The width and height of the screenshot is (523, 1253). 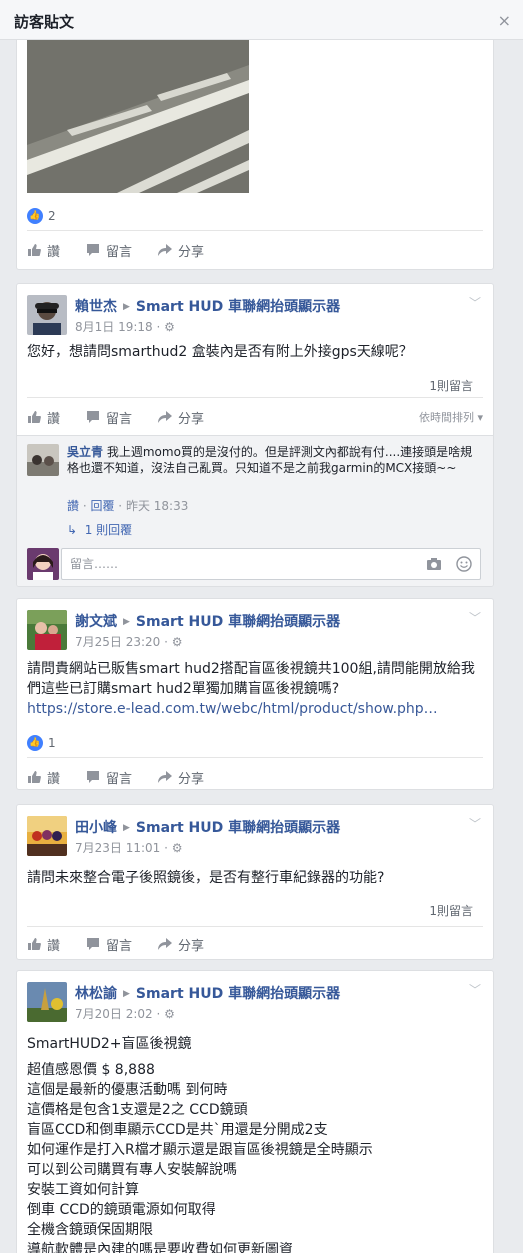 What do you see at coordinates (90, 1230) in the screenshot?
I see `post-line: 全機含鏡頭保固期限` at bounding box center [90, 1230].